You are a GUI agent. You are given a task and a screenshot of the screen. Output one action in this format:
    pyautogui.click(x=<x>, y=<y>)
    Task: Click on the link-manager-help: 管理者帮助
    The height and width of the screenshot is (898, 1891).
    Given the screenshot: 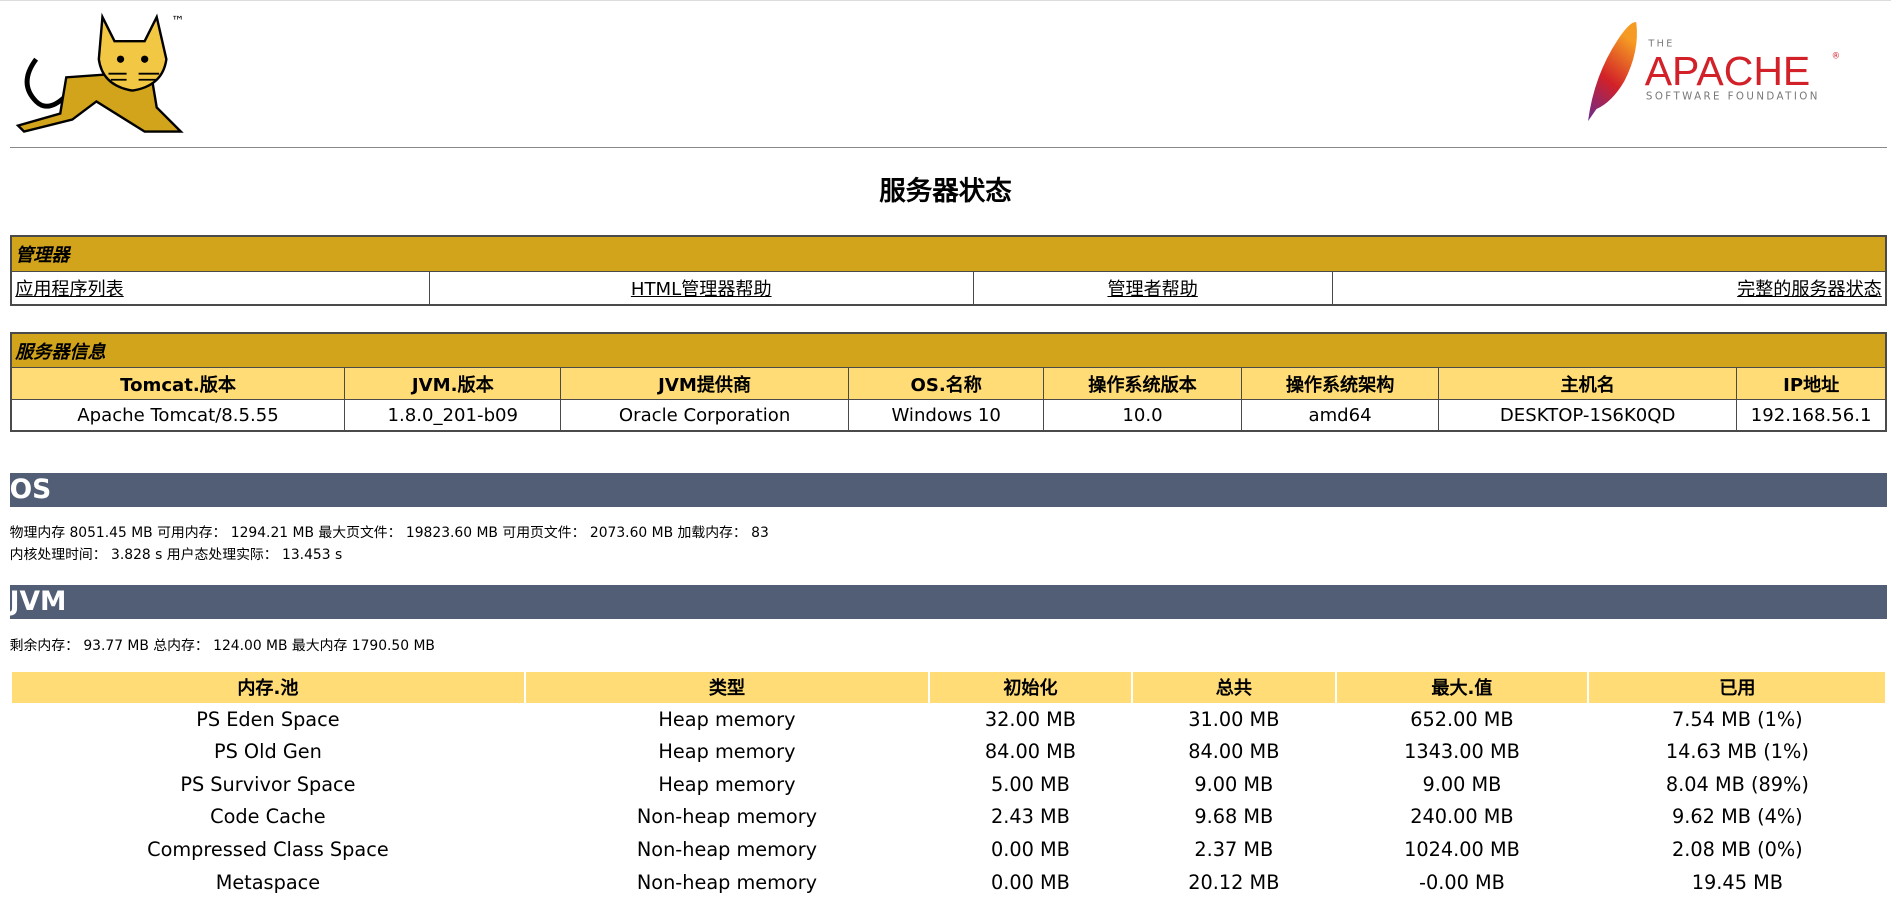 What is the action you would take?
    pyautogui.click(x=1152, y=289)
    